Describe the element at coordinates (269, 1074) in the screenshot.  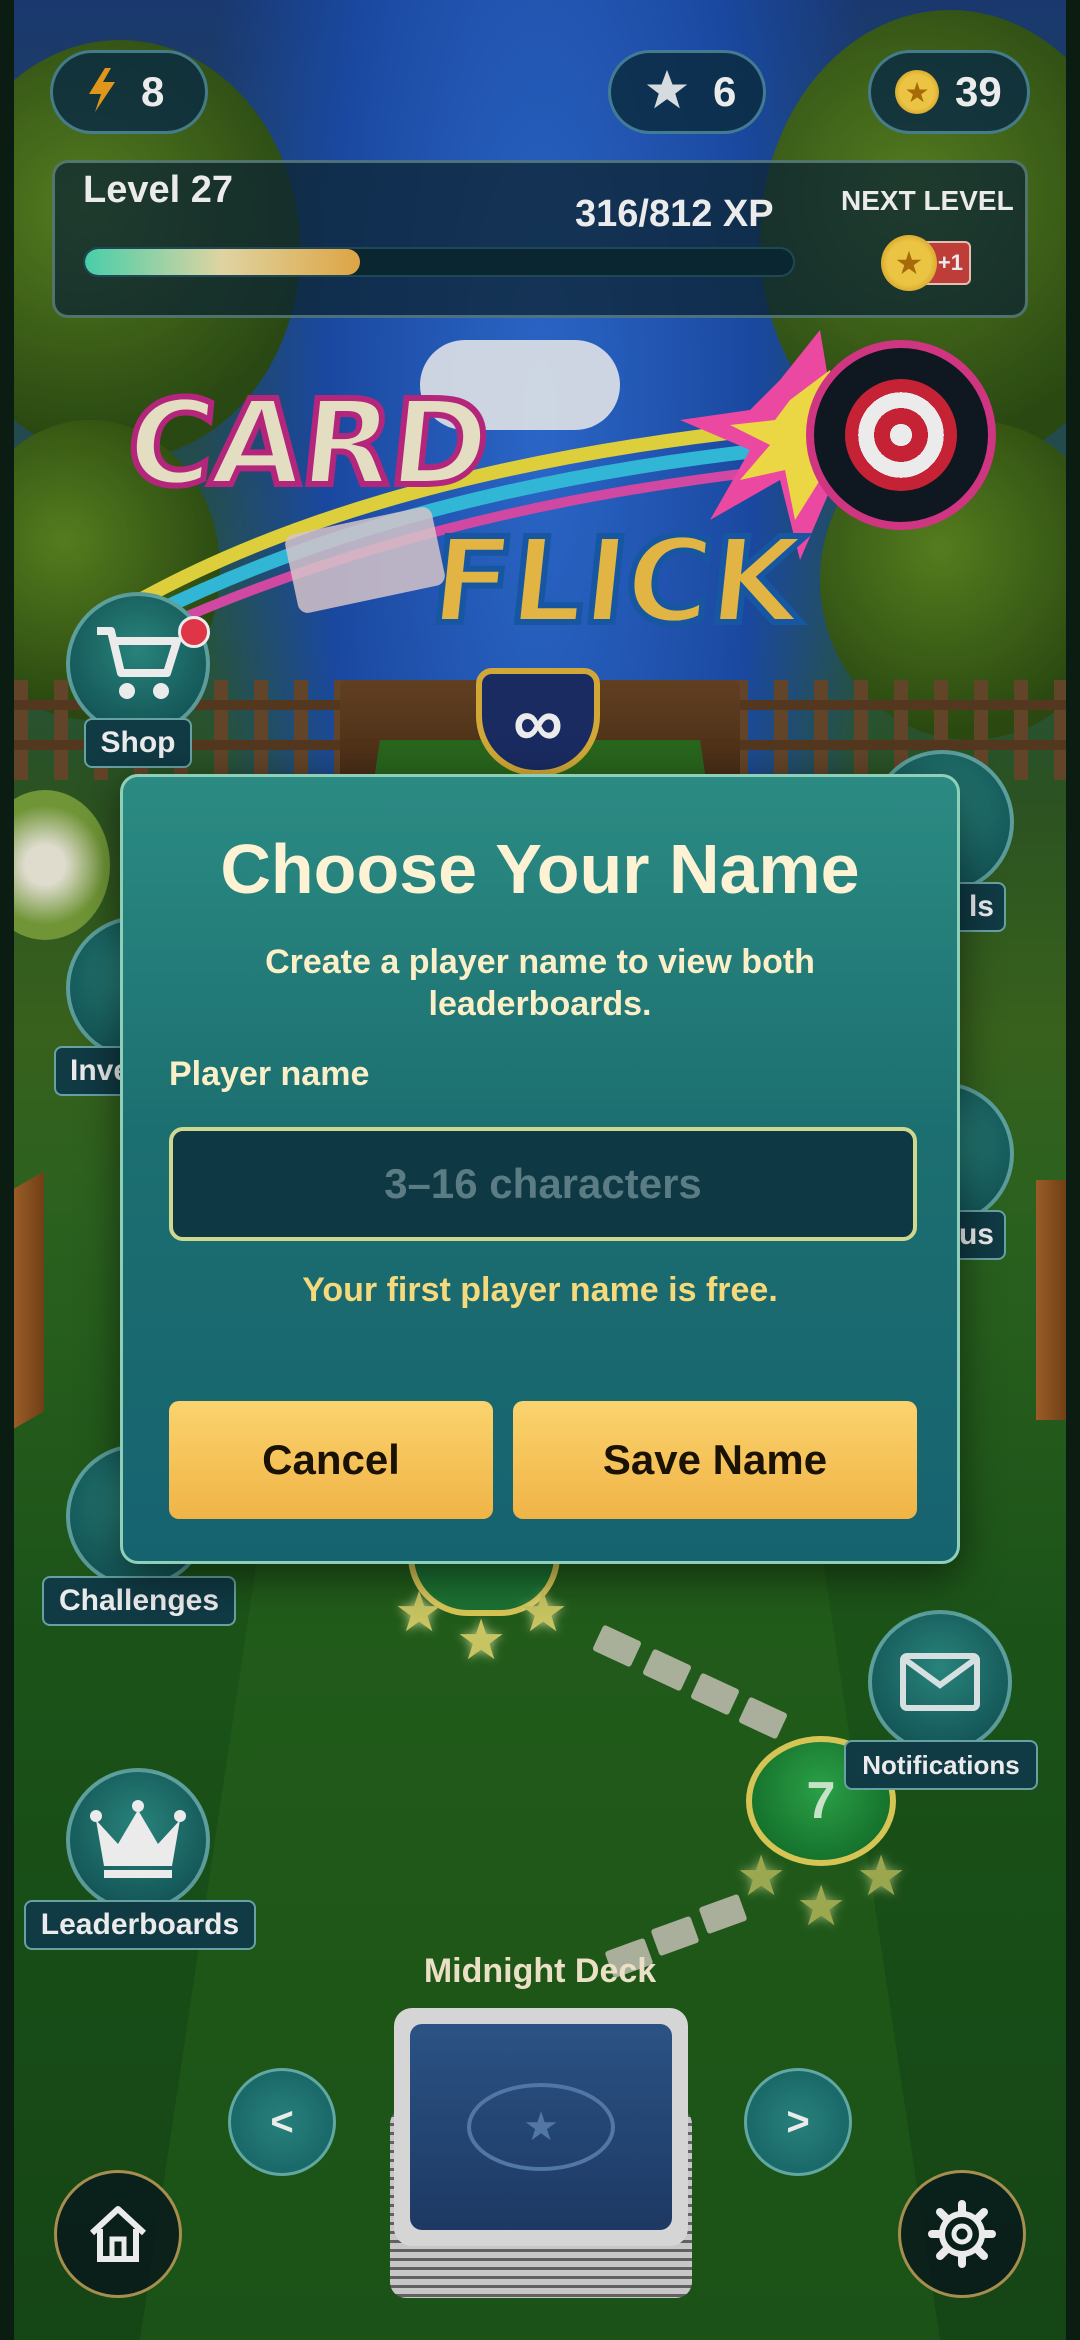
I see `player-name-label: Player name` at that location.